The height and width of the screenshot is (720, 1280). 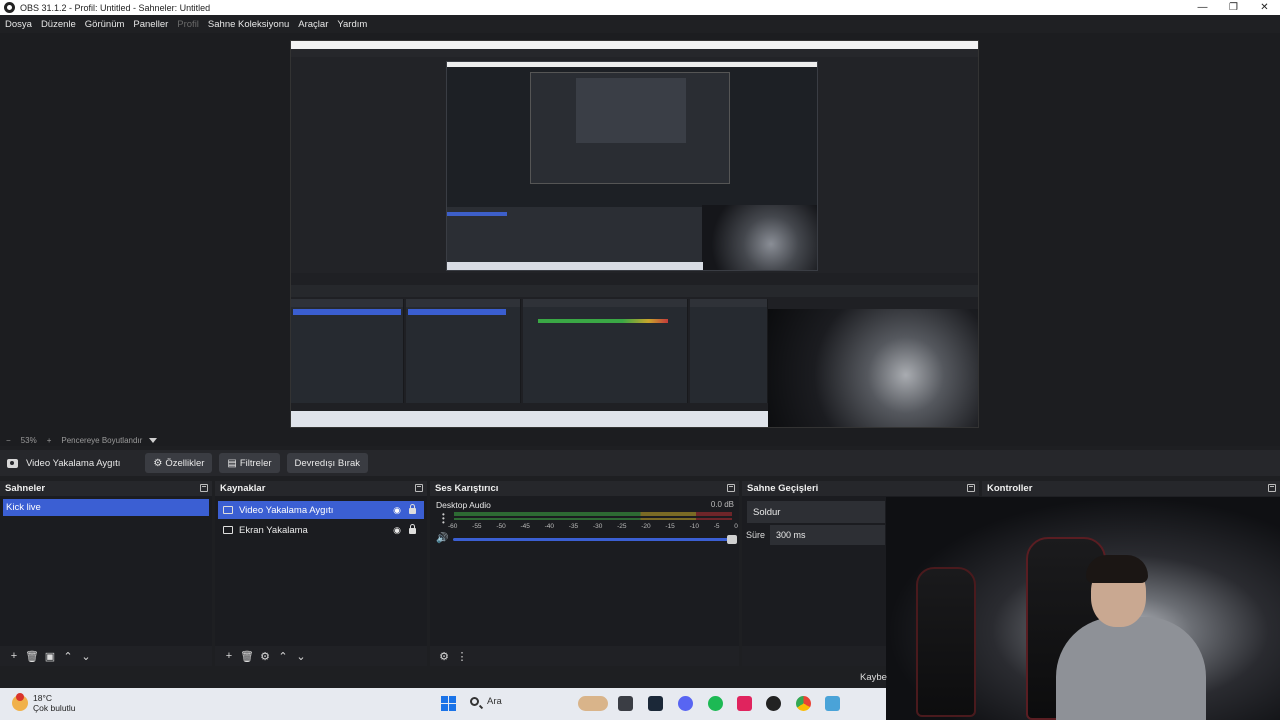 I want to click on channel-menu-icon: • • •, so click(x=443, y=519).